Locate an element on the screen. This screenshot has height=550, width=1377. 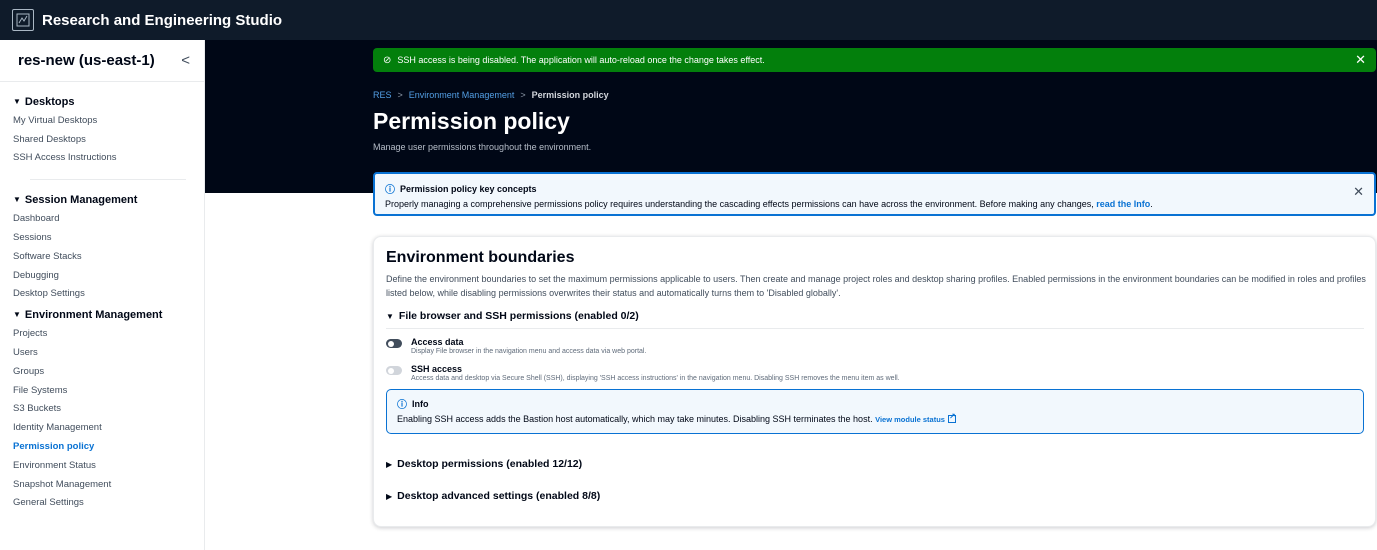
sidebar-item-dashboard: Dashboard is located at coordinates (108, 218).